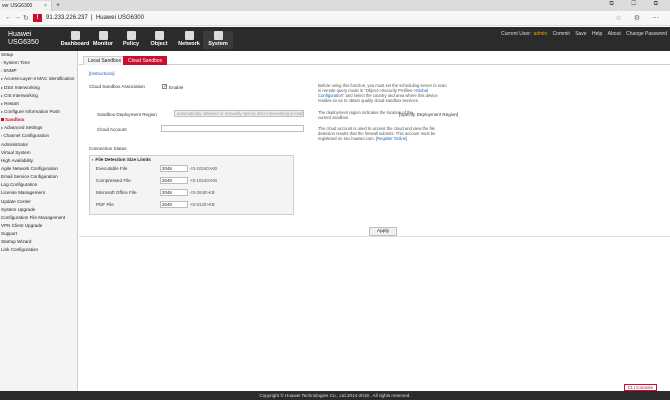 The image size is (670, 400). I want to click on office-file-input: 2048, so click(174, 192).